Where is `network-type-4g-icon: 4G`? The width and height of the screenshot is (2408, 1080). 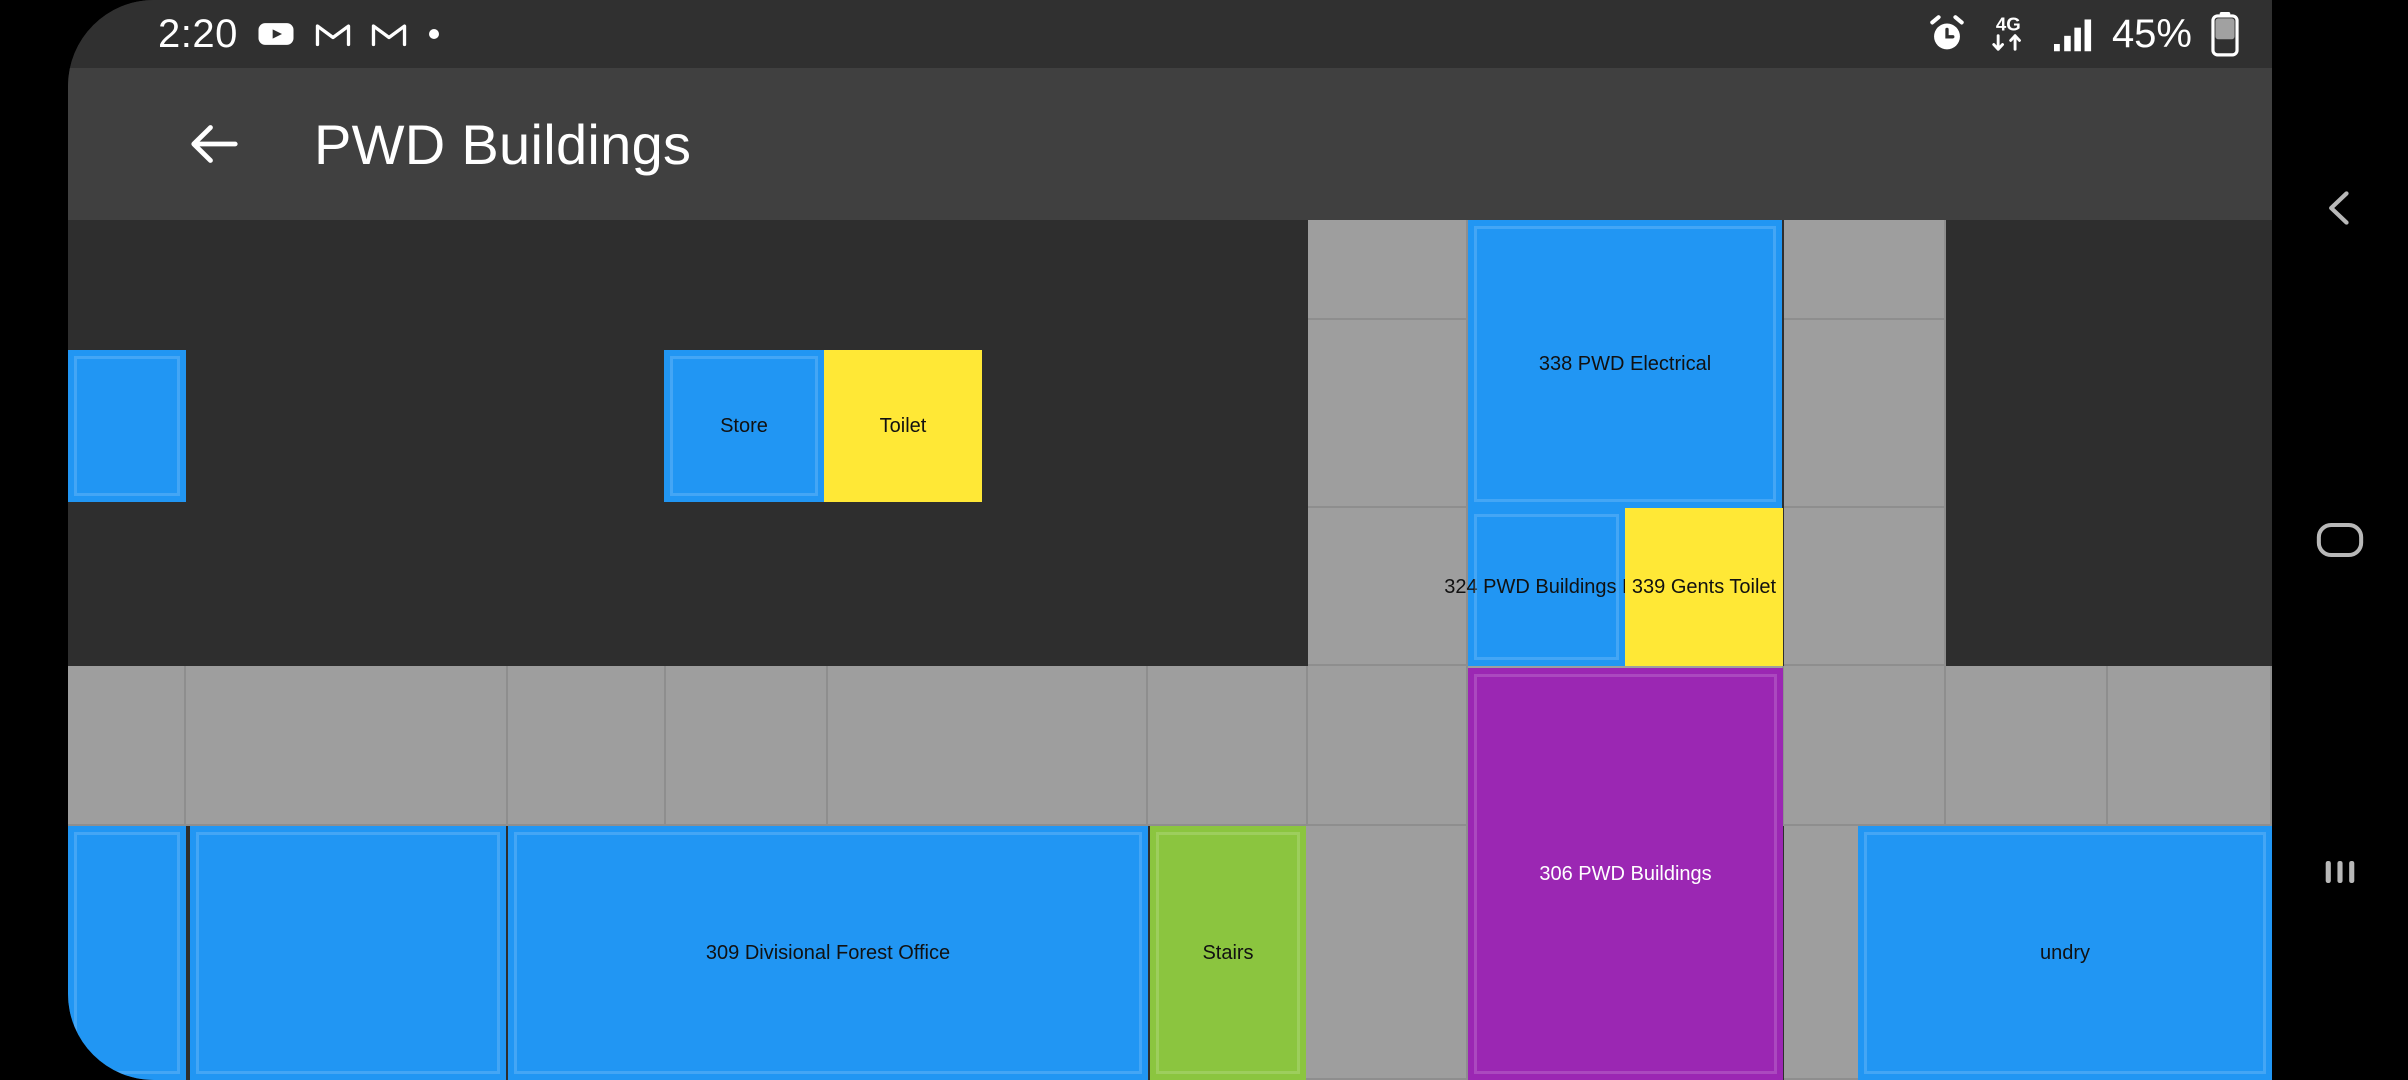
network-type-4g-icon: 4G is located at coordinates (2006, 32).